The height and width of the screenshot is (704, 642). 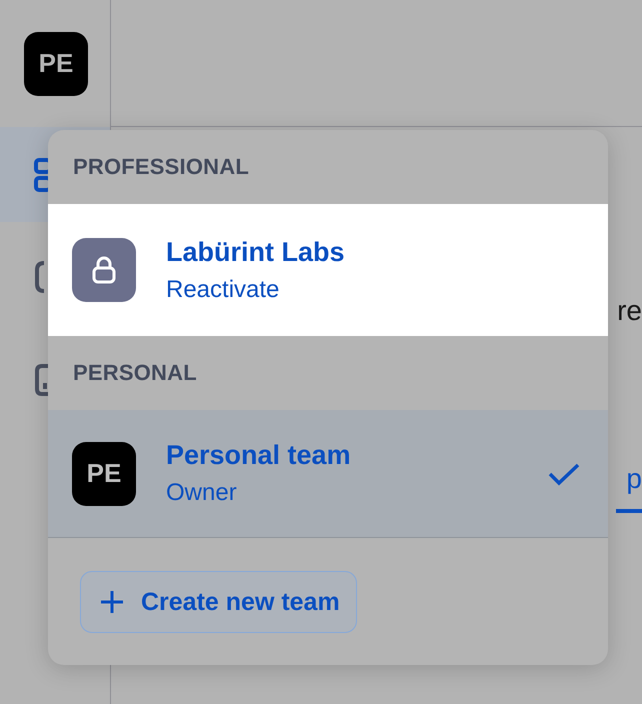 What do you see at coordinates (112, 602) in the screenshot?
I see `plus-icon` at bounding box center [112, 602].